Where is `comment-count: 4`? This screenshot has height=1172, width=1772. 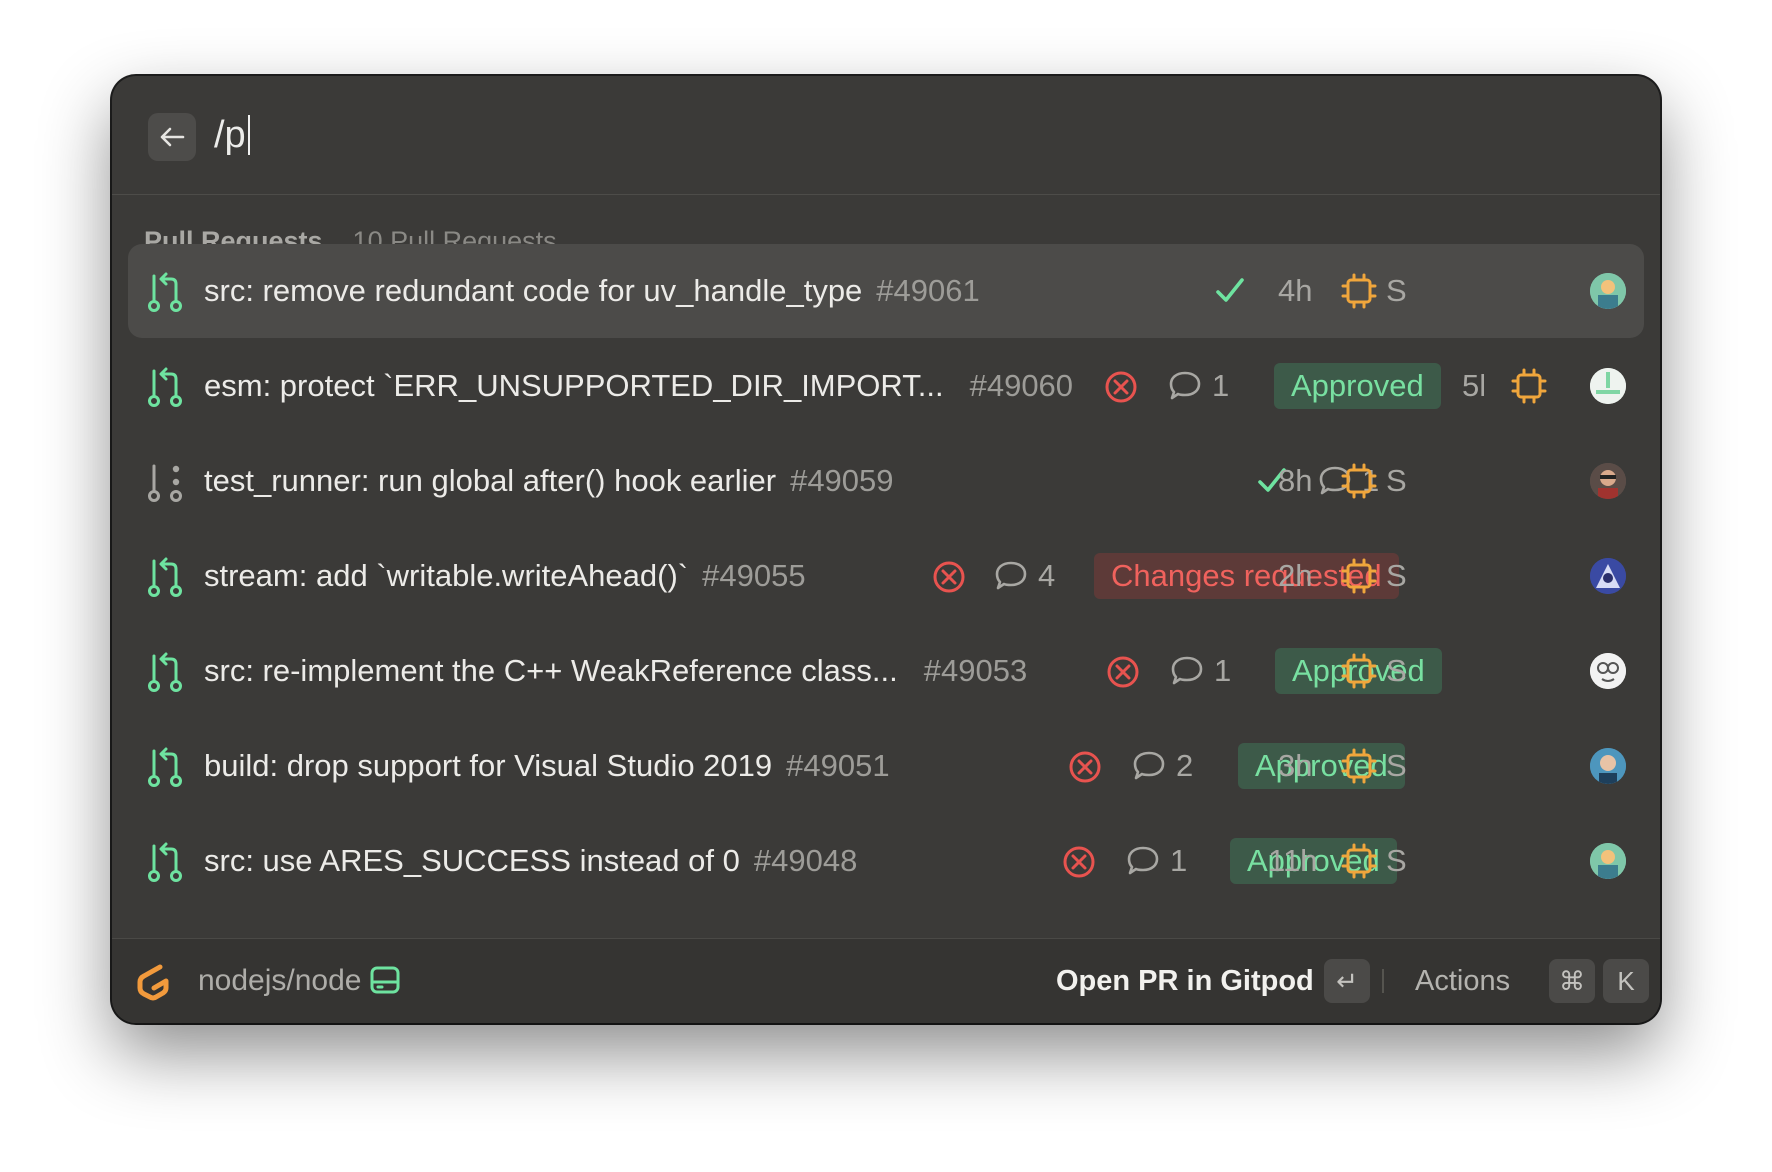
comment-count: 4 is located at coordinates (1024, 576).